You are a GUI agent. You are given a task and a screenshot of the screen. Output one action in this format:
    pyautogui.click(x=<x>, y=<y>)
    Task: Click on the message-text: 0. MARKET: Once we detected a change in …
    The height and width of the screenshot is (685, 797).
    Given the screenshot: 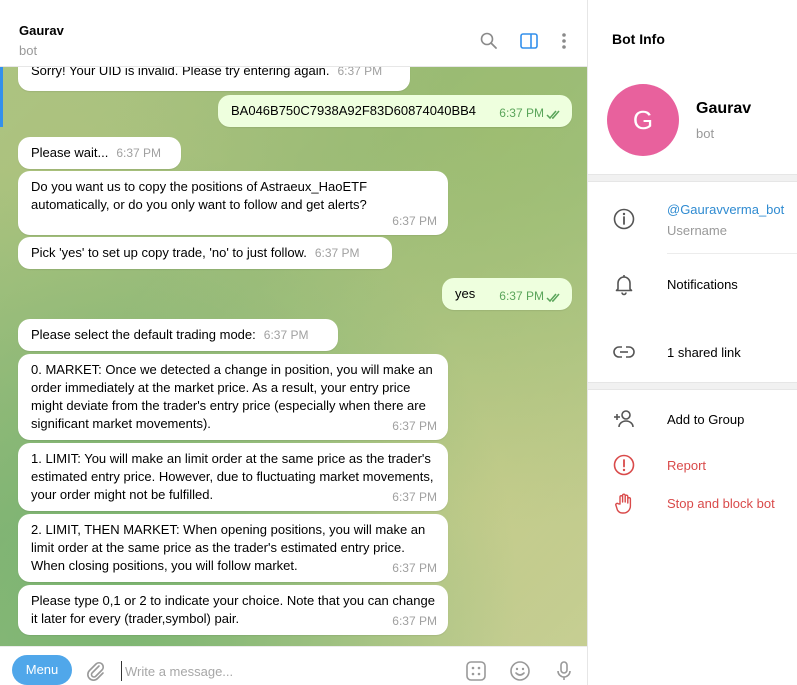 What is the action you would take?
    pyautogui.click(x=232, y=396)
    